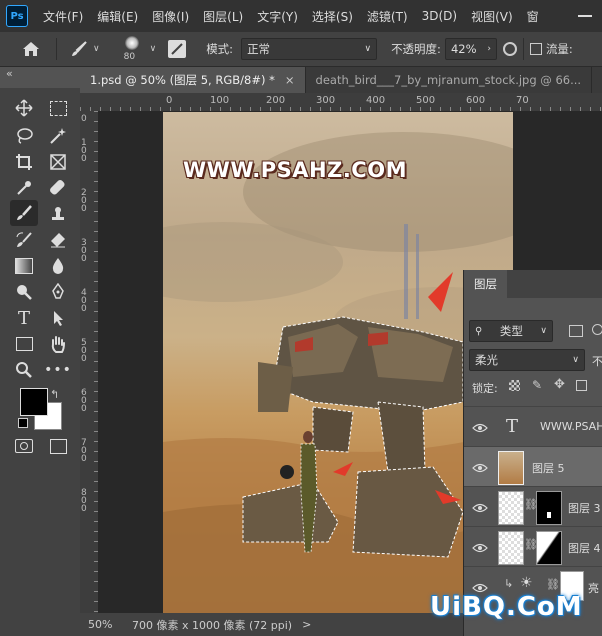 The height and width of the screenshot is (636, 602). Describe the element at coordinates (57, 370) in the screenshot. I see `more-tools-icon: •••` at that location.